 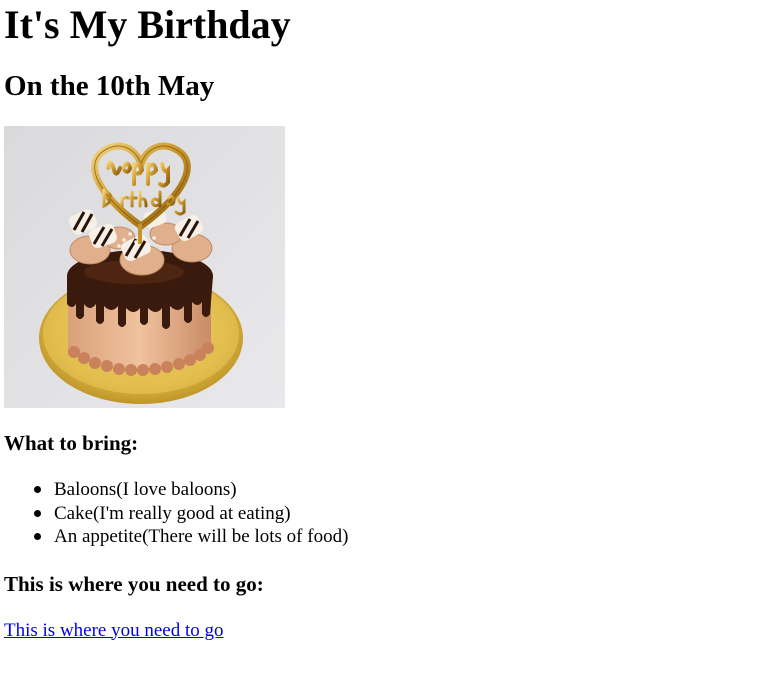 What do you see at coordinates (147, 24) in the screenshot?
I see `page-title: It's My Birthday` at bounding box center [147, 24].